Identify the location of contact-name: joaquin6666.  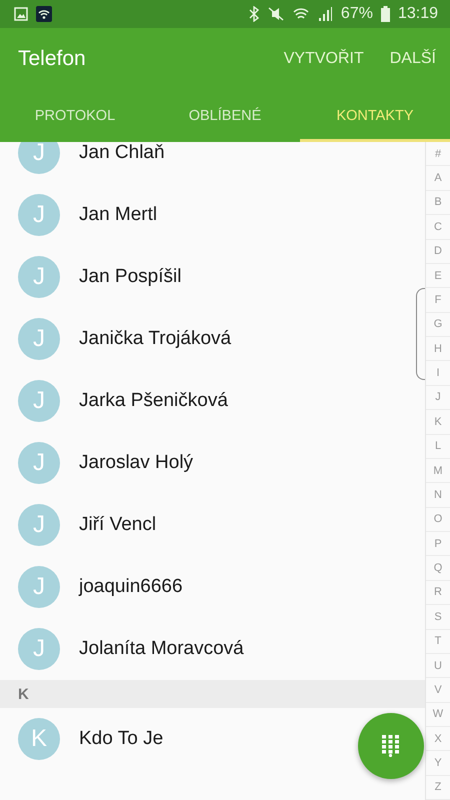
(131, 587).